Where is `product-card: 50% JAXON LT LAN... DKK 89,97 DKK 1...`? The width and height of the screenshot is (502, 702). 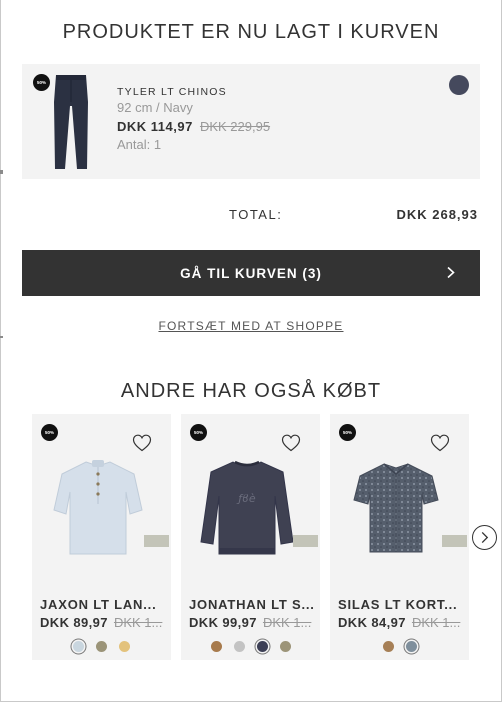
product-card: 50% JAXON LT LAN... DKK 89,97 DKK 1... is located at coordinates (101, 537).